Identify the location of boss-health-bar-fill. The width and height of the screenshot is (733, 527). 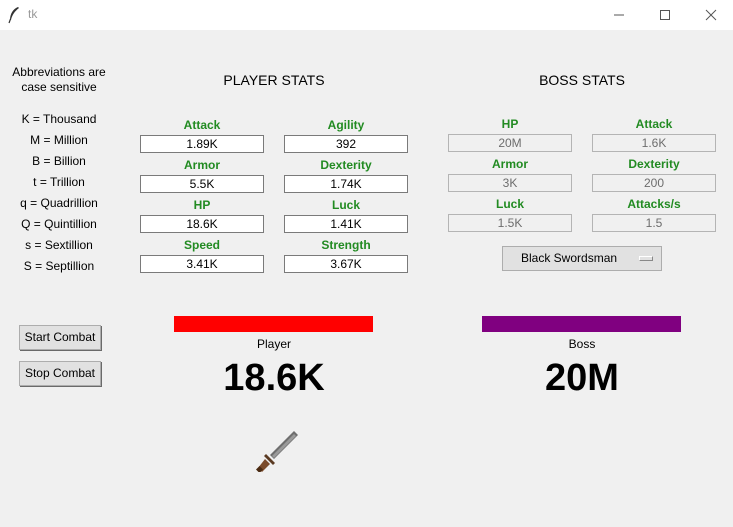
(581, 324).